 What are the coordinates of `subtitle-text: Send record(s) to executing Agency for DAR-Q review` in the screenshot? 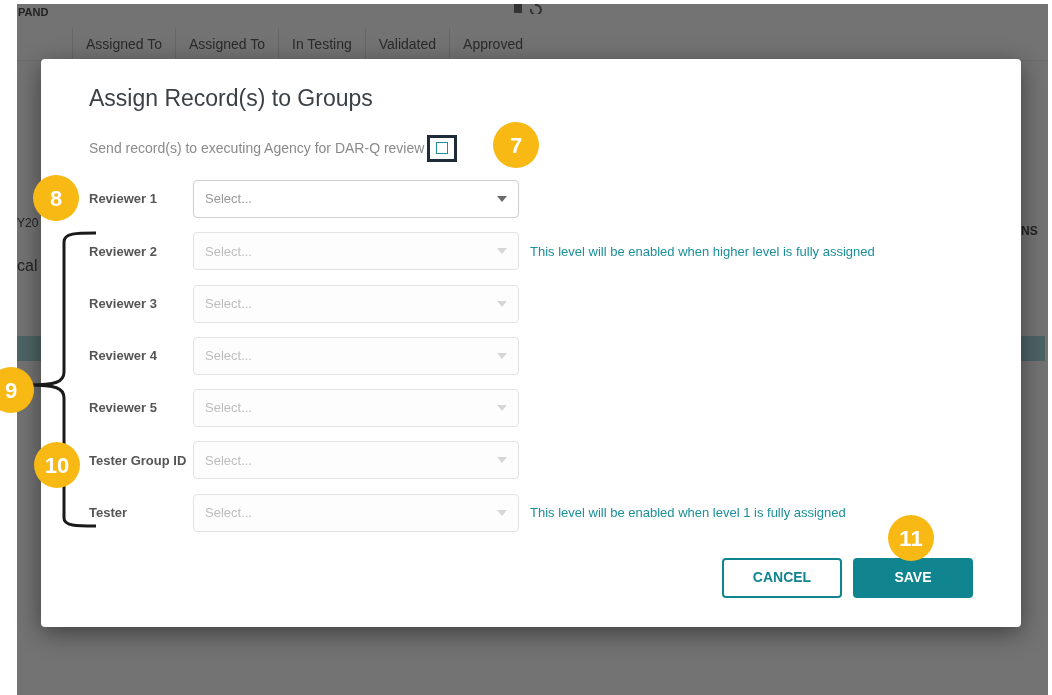 It's located at (257, 148).